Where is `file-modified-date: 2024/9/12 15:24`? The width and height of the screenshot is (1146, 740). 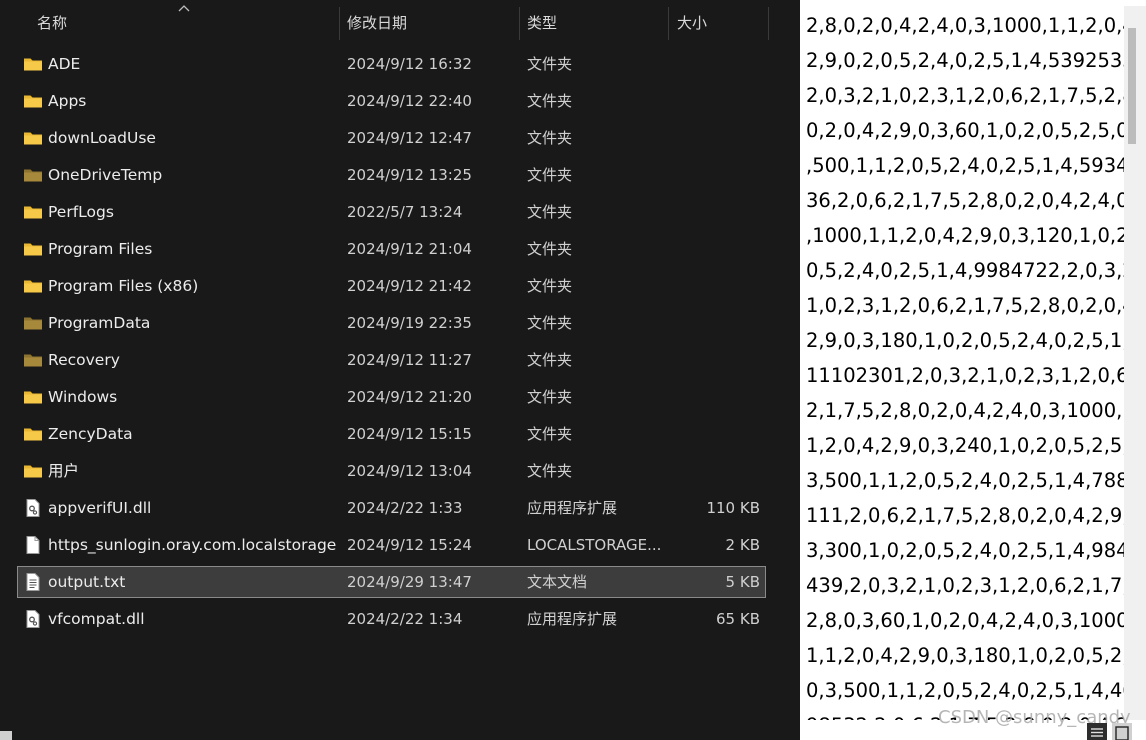 file-modified-date: 2024/9/12 15:24 is located at coordinates (409, 545).